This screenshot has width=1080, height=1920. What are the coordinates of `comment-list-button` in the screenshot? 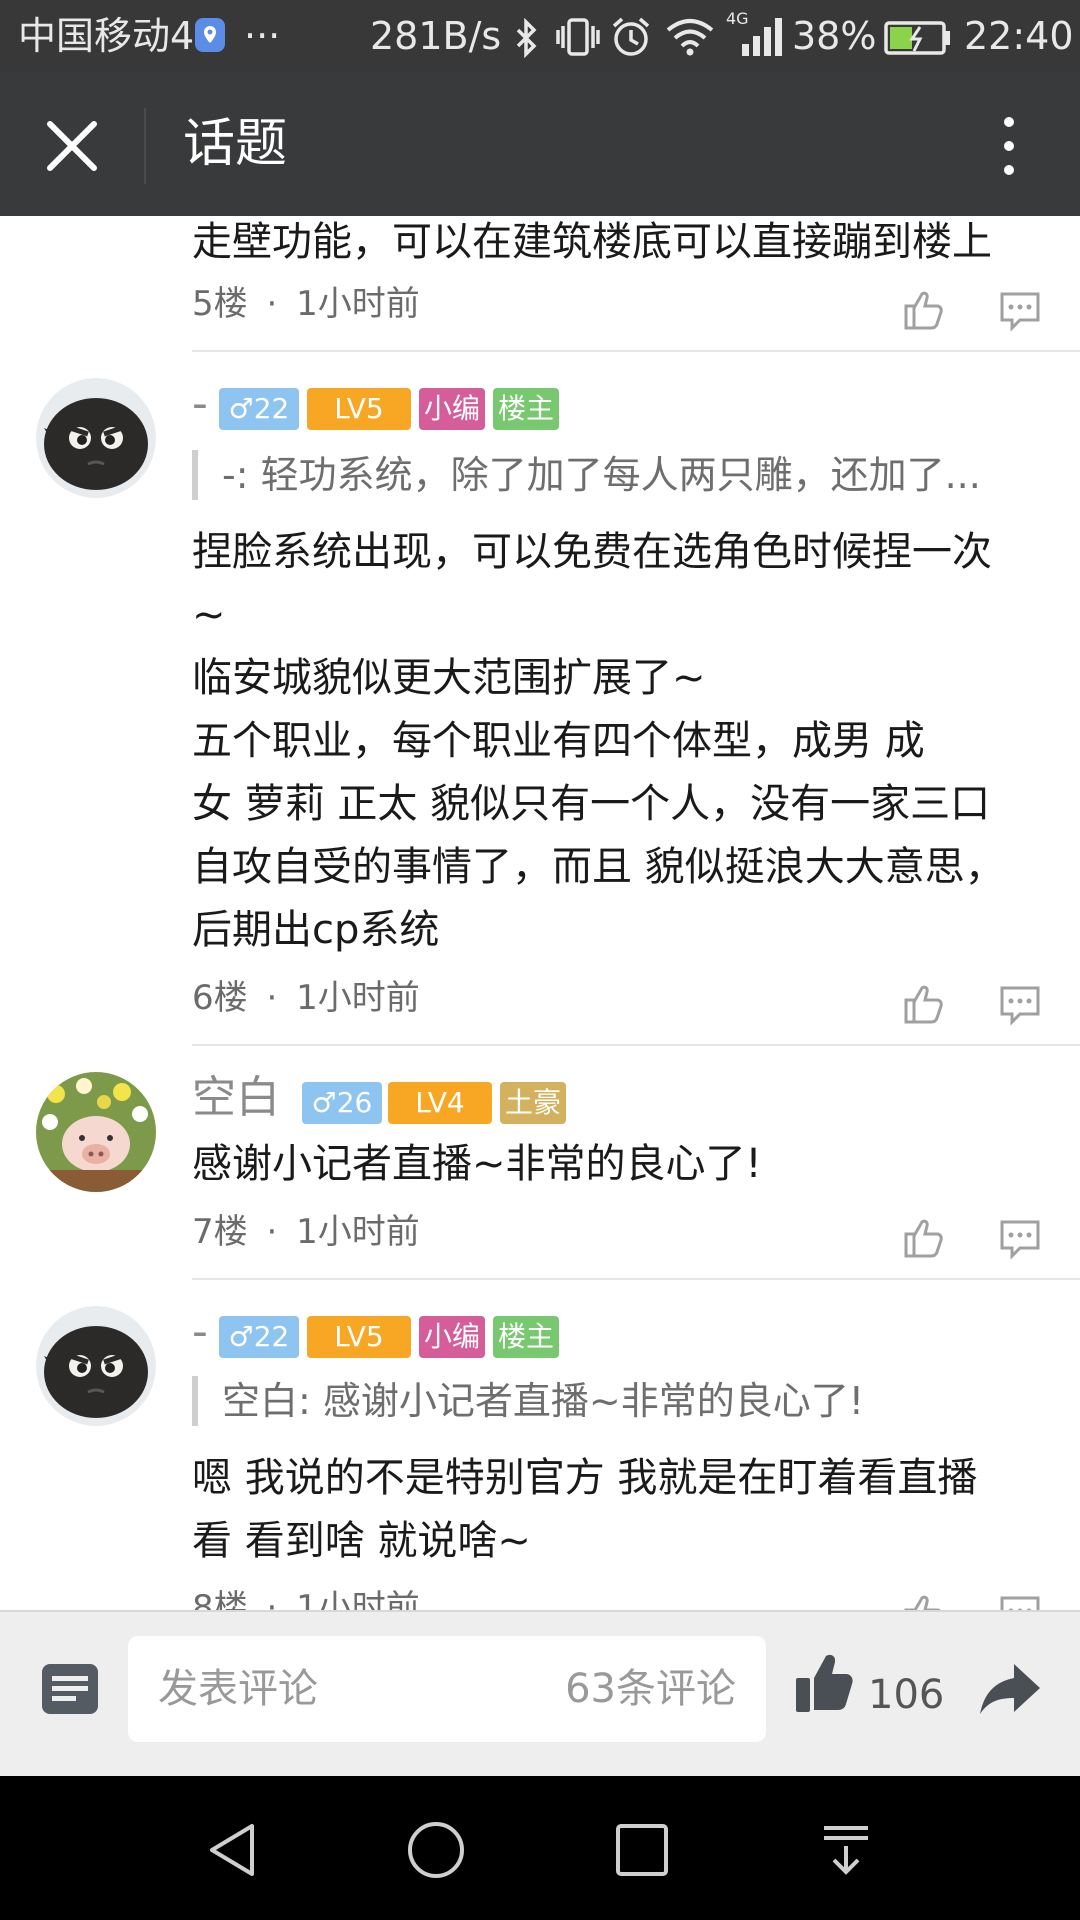 It's located at (70, 1690).